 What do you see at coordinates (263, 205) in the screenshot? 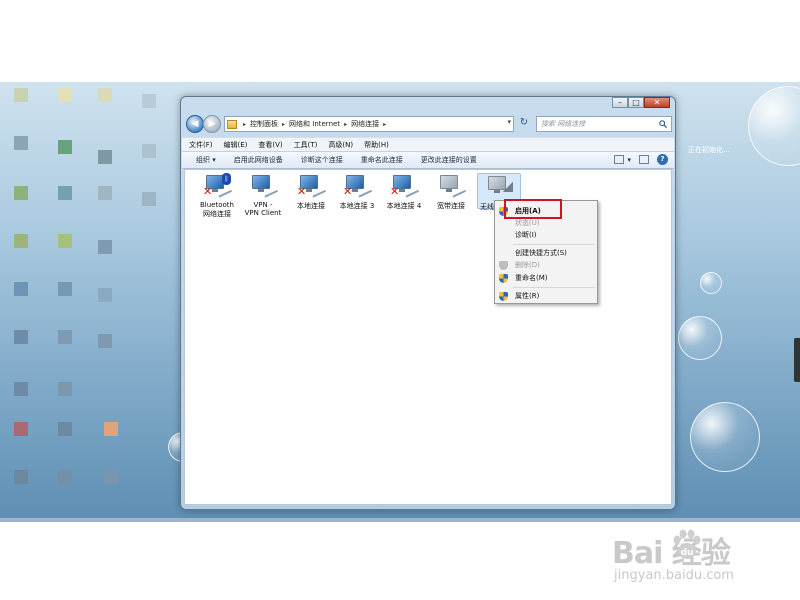
I see `connection-name: VPN -` at bounding box center [263, 205].